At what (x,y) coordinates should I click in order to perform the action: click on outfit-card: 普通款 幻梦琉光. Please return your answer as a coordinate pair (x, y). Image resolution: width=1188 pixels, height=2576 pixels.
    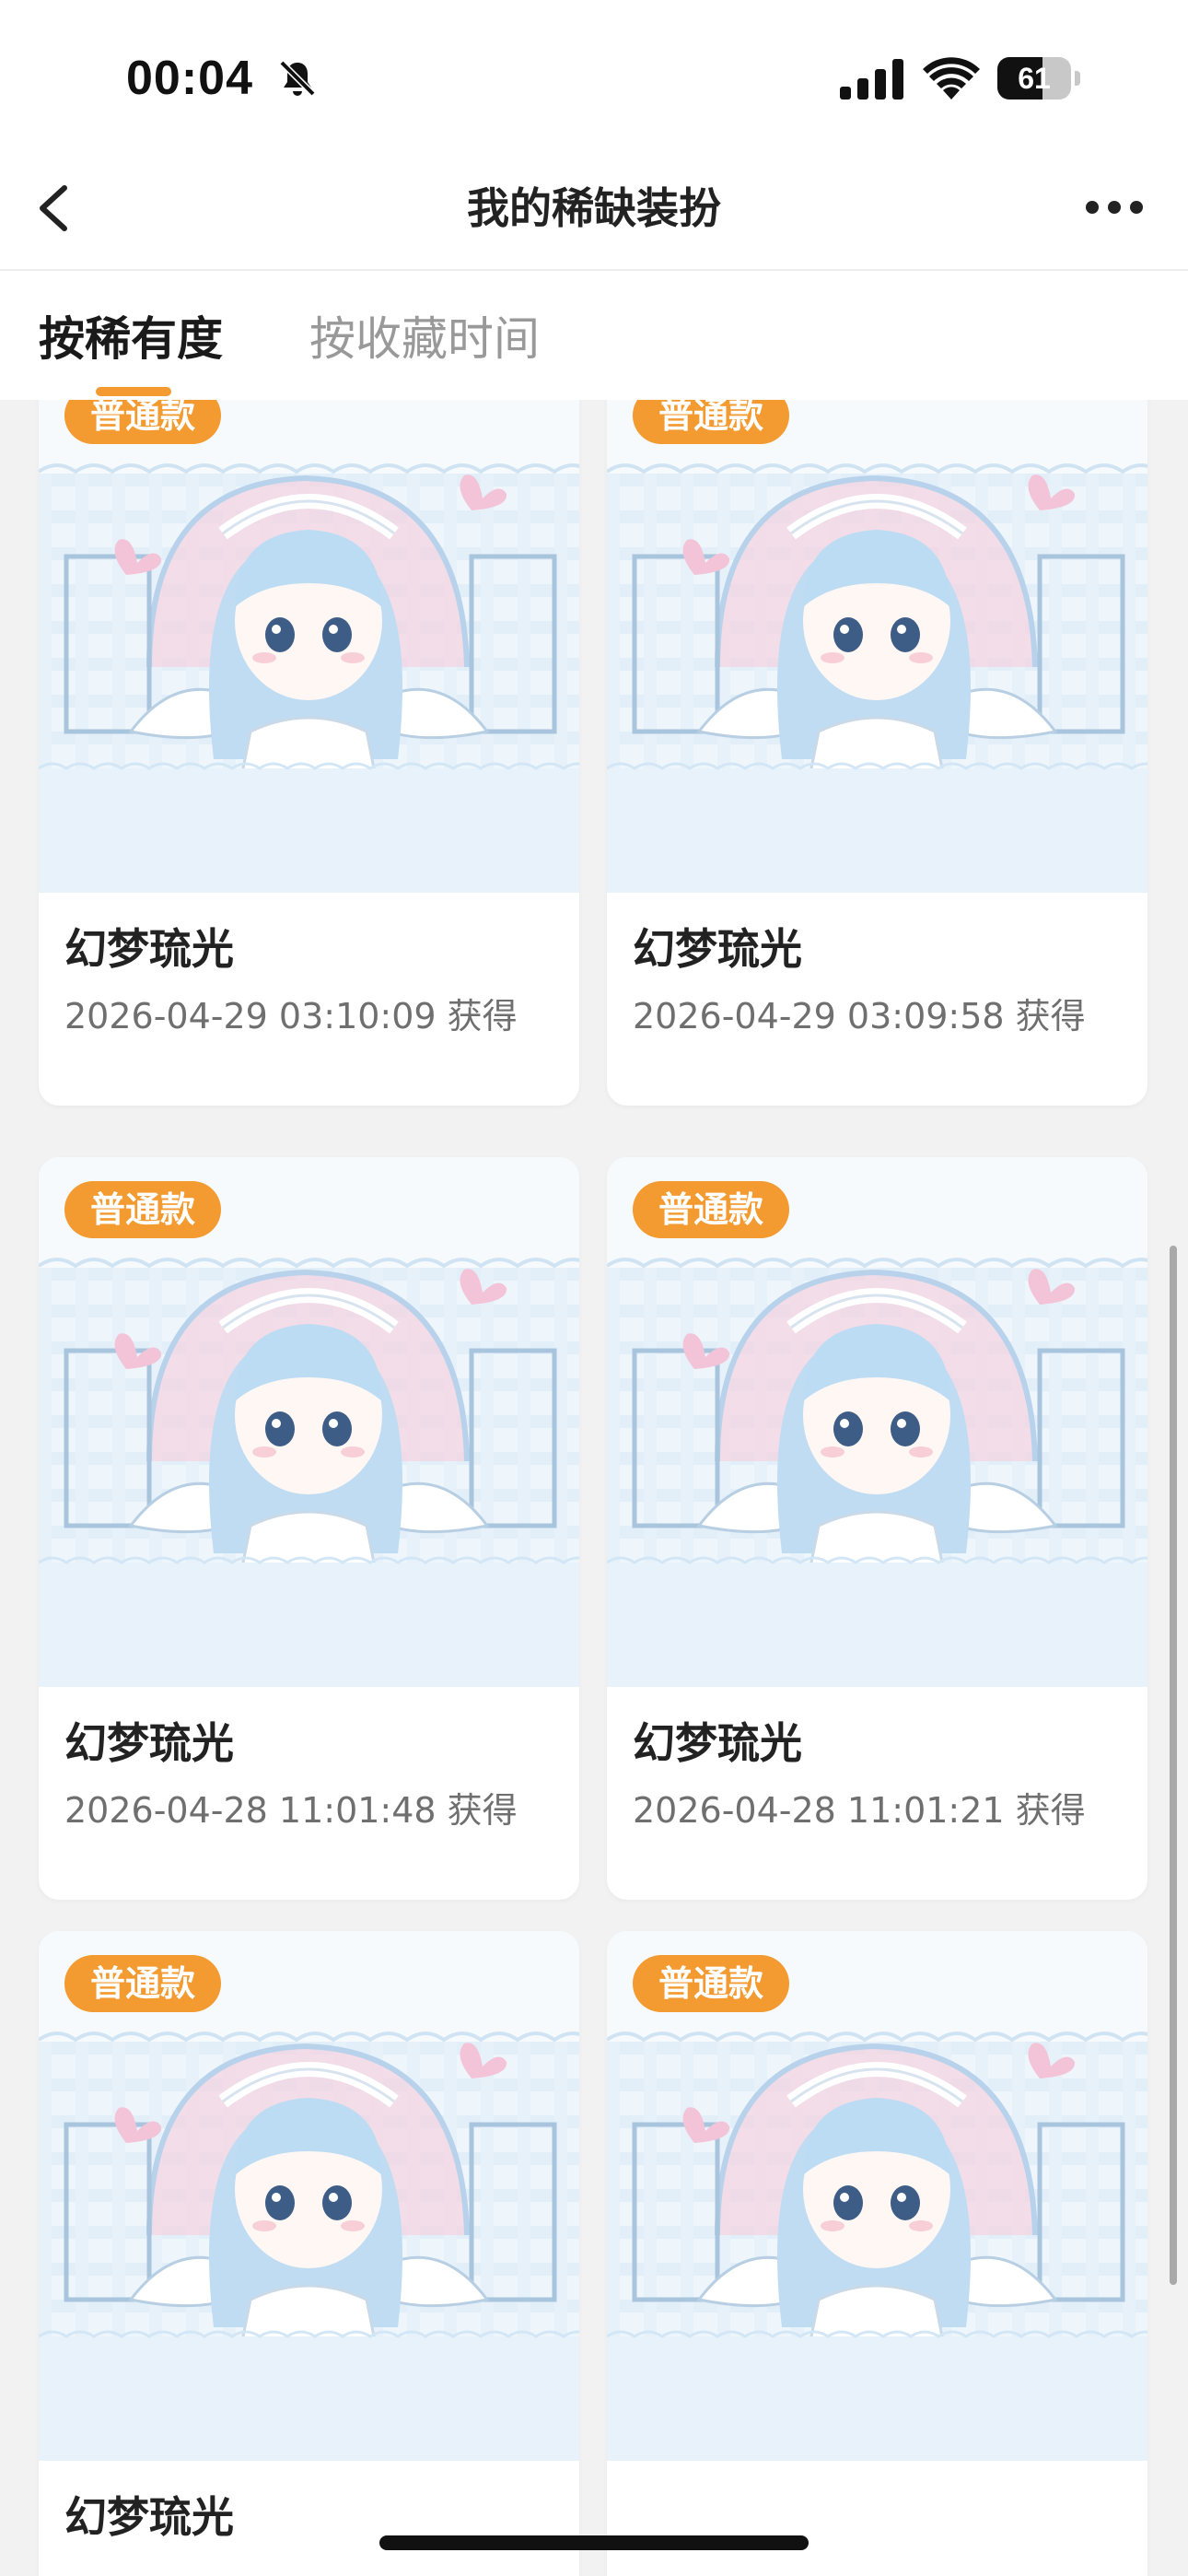
    Looking at the image, I should click on (309, 2253).